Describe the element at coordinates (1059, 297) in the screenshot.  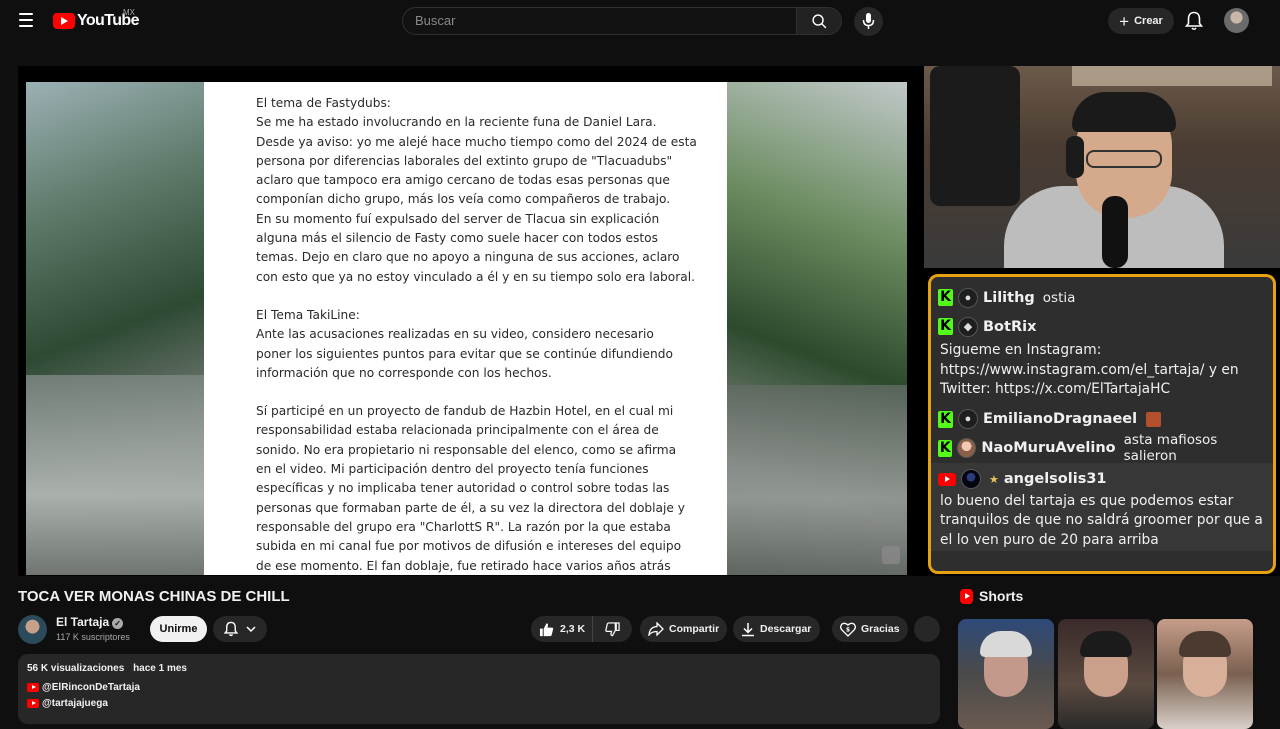
I see `chat-text: ostia` at that location.